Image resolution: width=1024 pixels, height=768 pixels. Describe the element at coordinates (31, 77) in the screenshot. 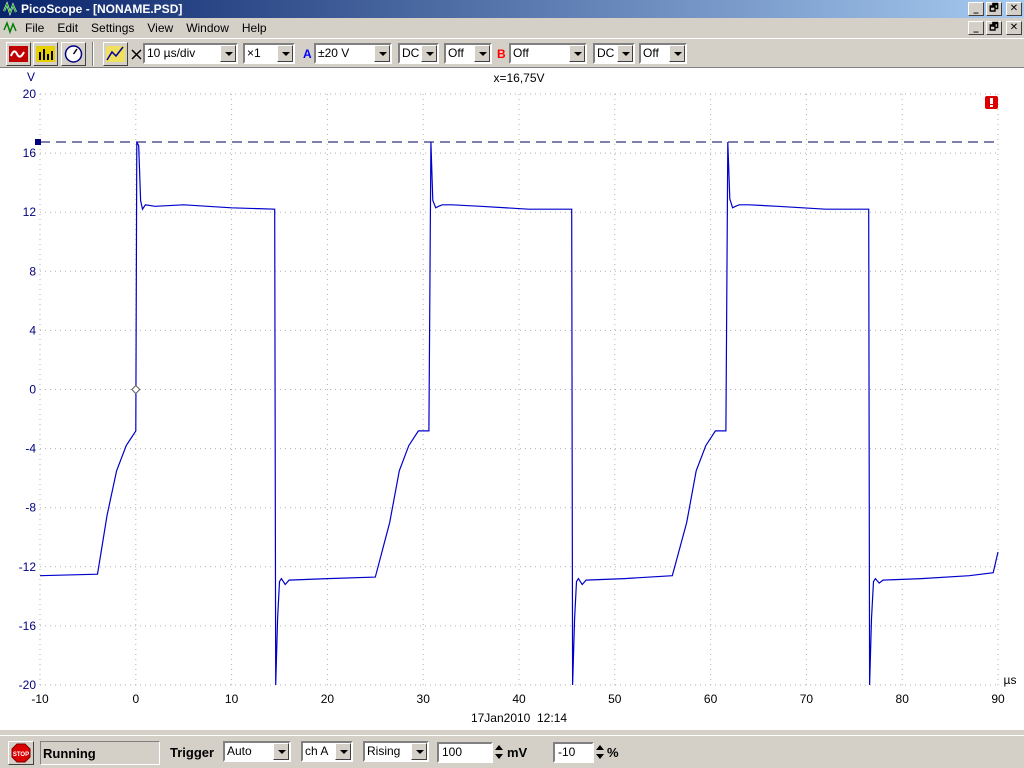

I see `y-axis-unit: V` at that location.